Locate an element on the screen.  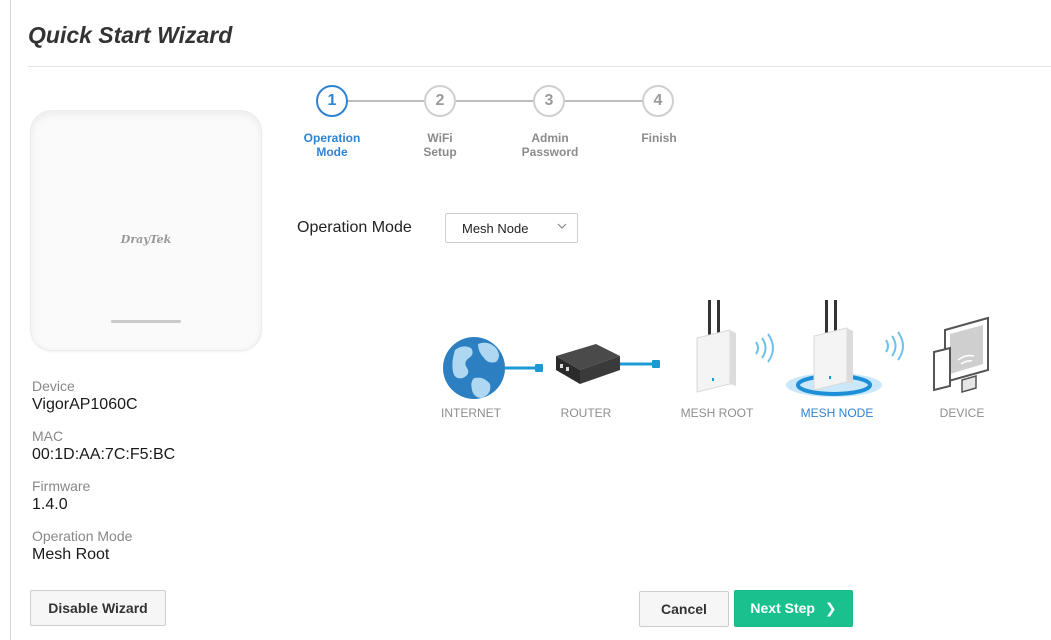
step-3-label: Admin Password is located at coordinates (550, 145).